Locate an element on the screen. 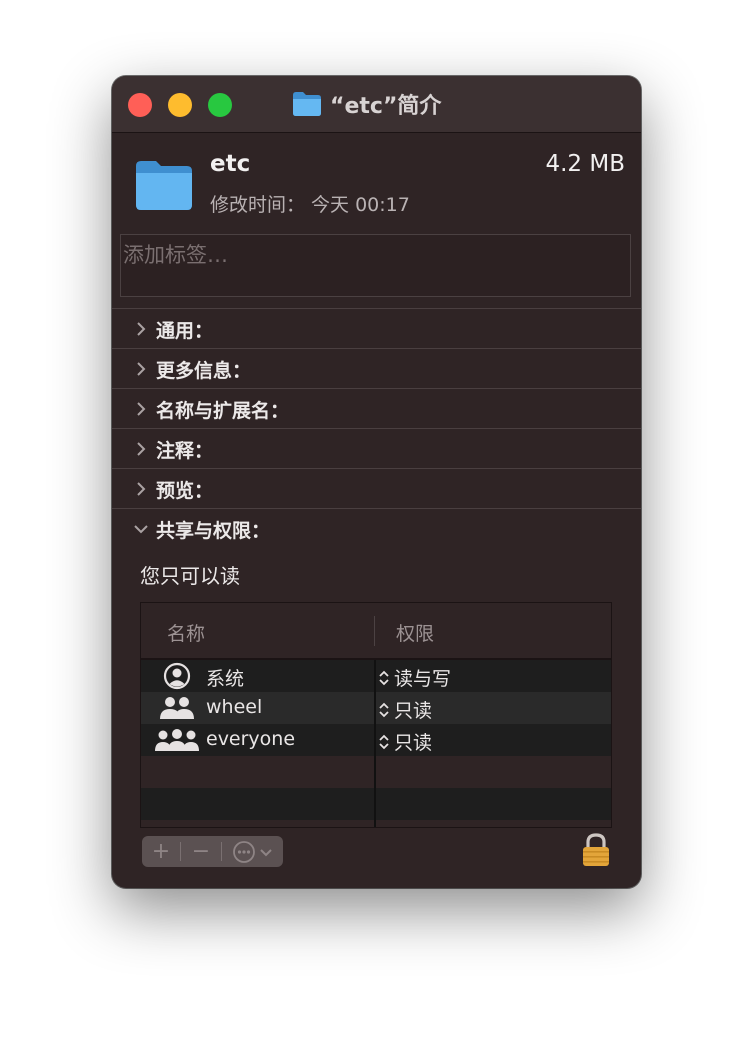 The height and width of the screenshot is (1038, 754). table-row: everyone 只读 is located at coordinates (376, 740).